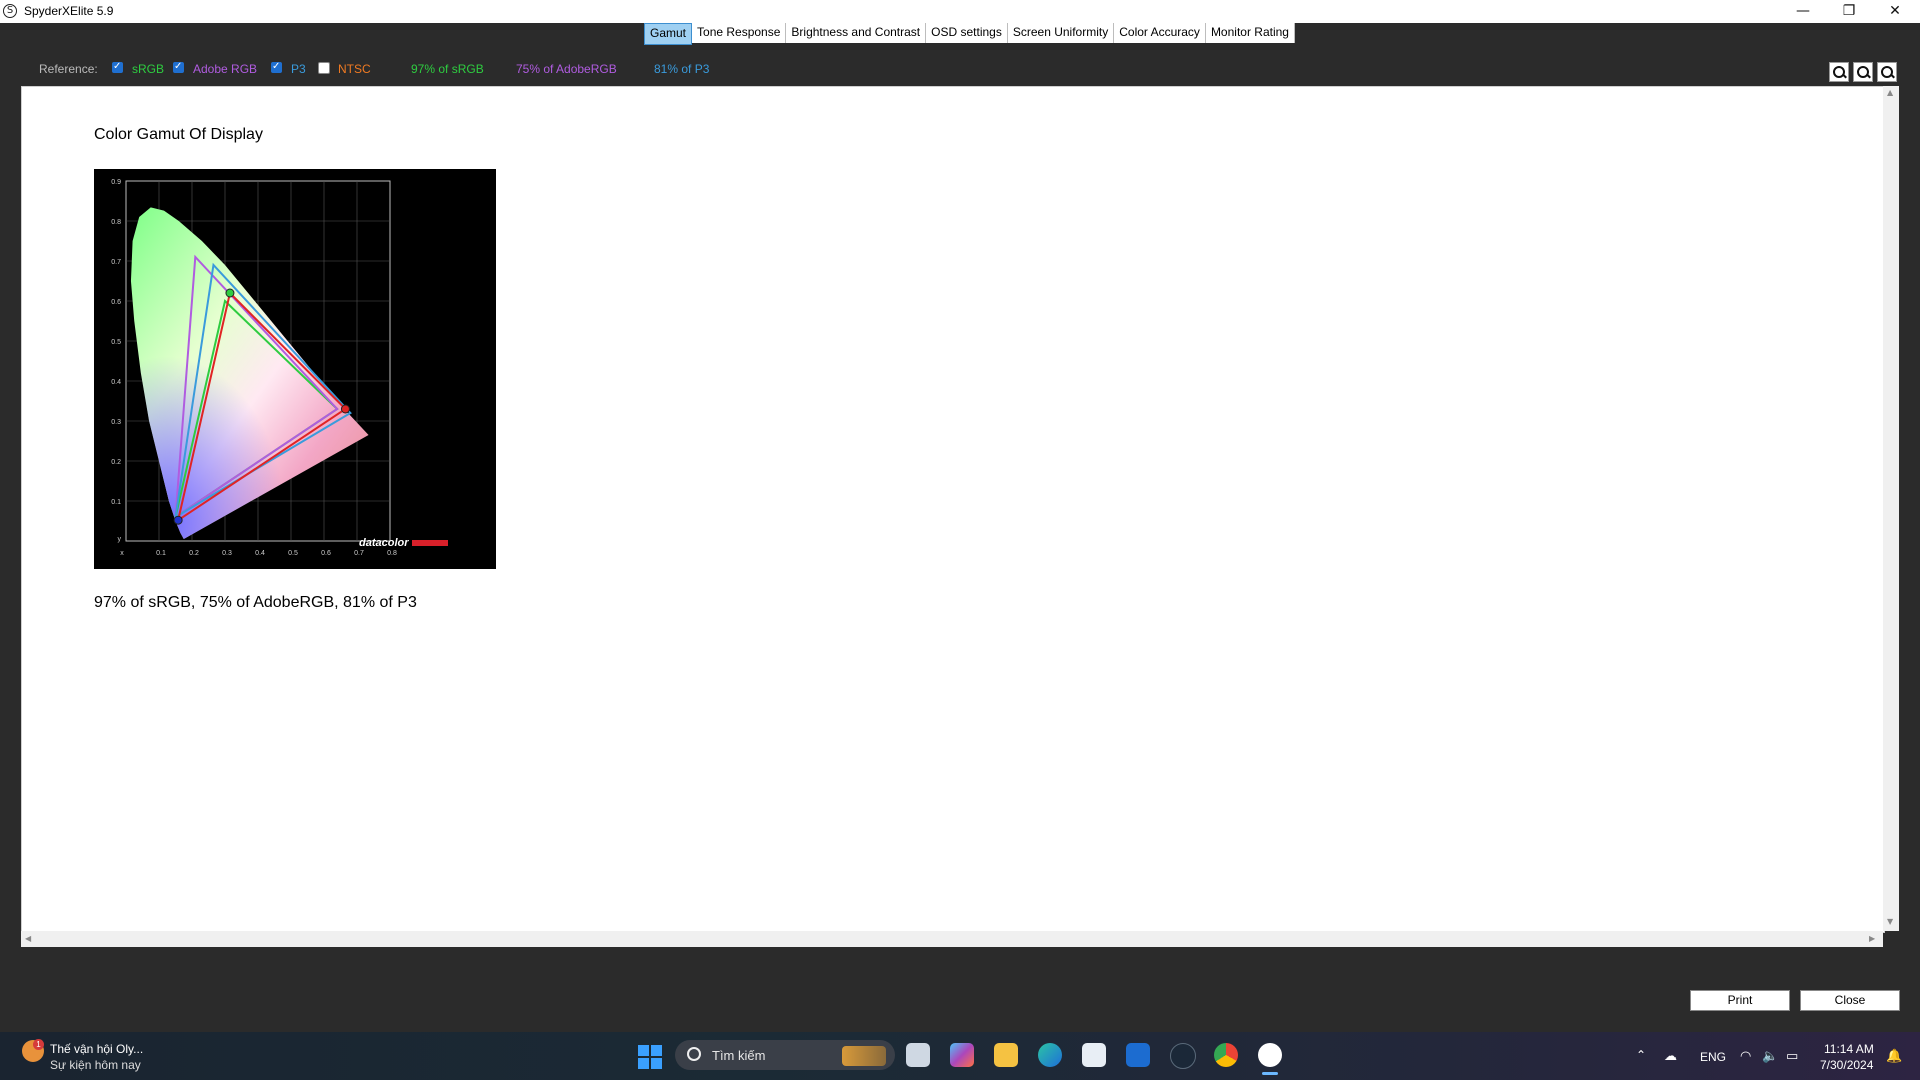 This screenshot has width=1920, height=1080. Describe the element at coordinates (384, 543) in the screenshot. I see `datacolor-logo: datacolor` at that location.